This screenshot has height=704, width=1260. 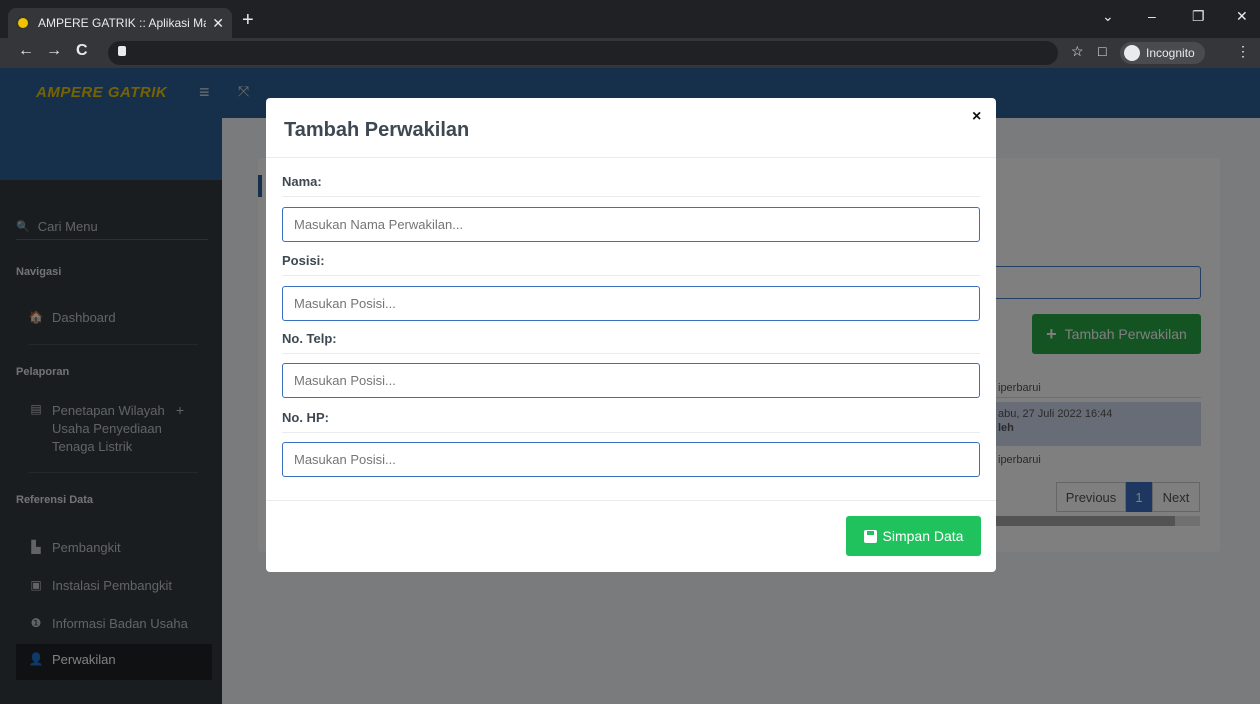 What do you see at coordinates (1243, 51) in the screenshot?
I see `browser-menu-icon: ⋮` at bounding box center [1243, 51].